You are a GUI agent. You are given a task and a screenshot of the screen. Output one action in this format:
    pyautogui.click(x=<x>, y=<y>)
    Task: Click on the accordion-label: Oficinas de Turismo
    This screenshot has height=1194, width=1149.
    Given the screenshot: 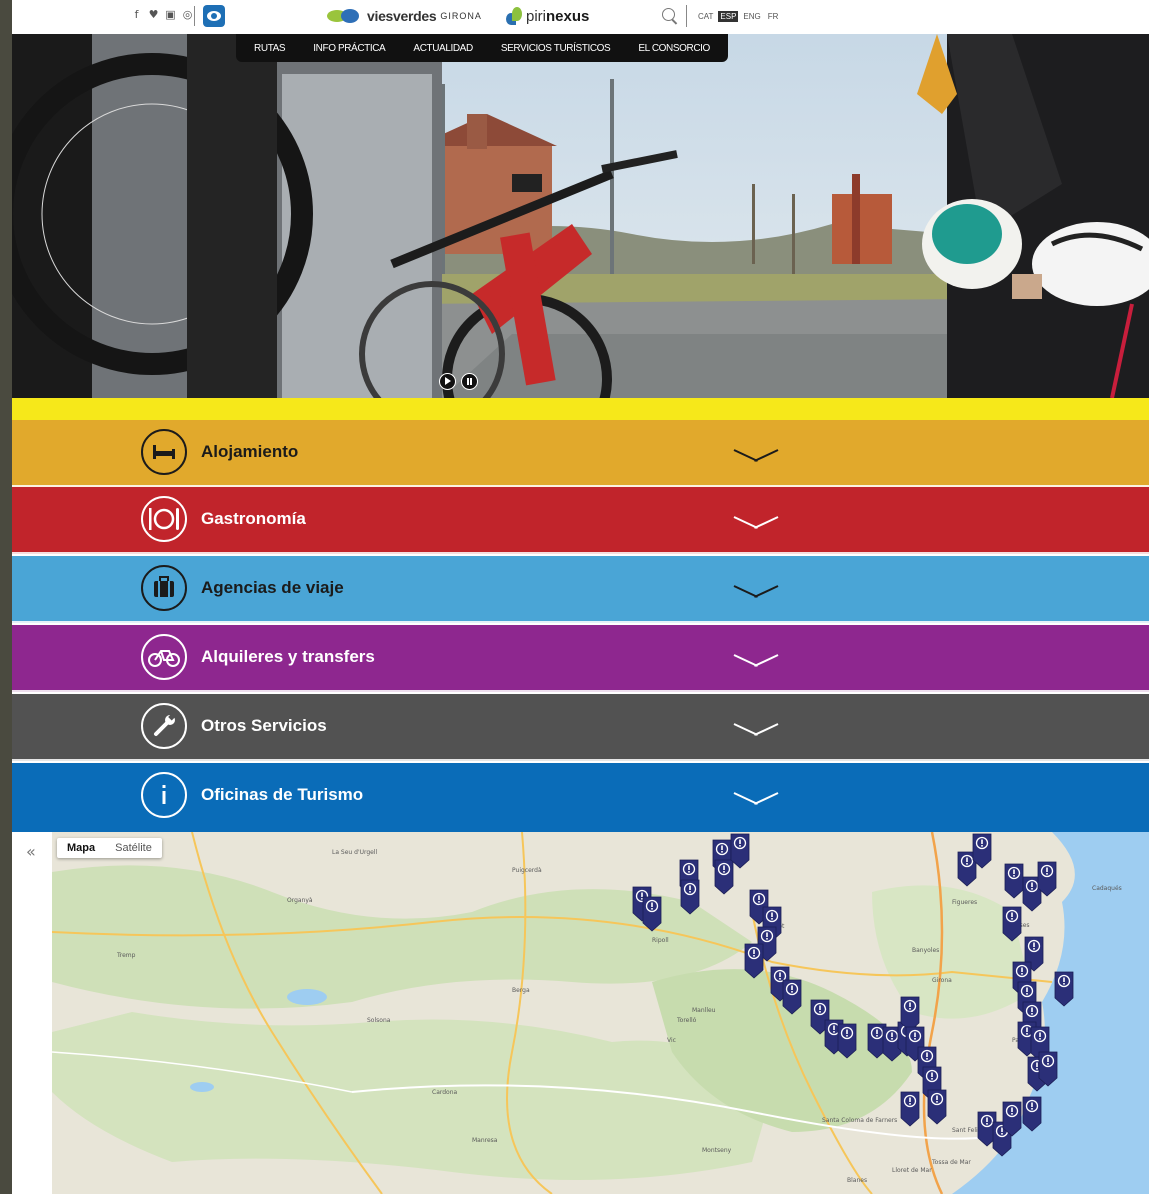 What is the action you would take?
    pyautogui.click(x=282, y=794)
    